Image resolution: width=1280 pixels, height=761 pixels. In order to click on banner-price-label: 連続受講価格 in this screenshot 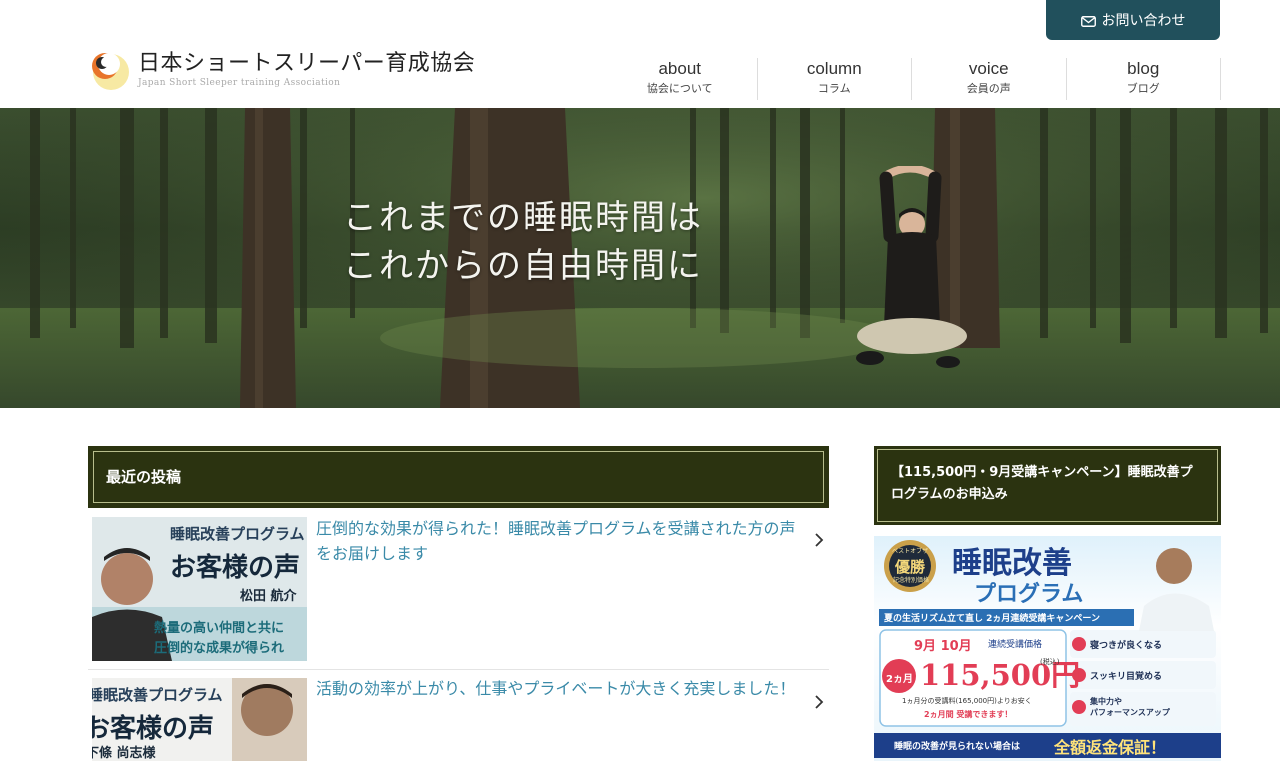, I will do `click(1015, 645)`.